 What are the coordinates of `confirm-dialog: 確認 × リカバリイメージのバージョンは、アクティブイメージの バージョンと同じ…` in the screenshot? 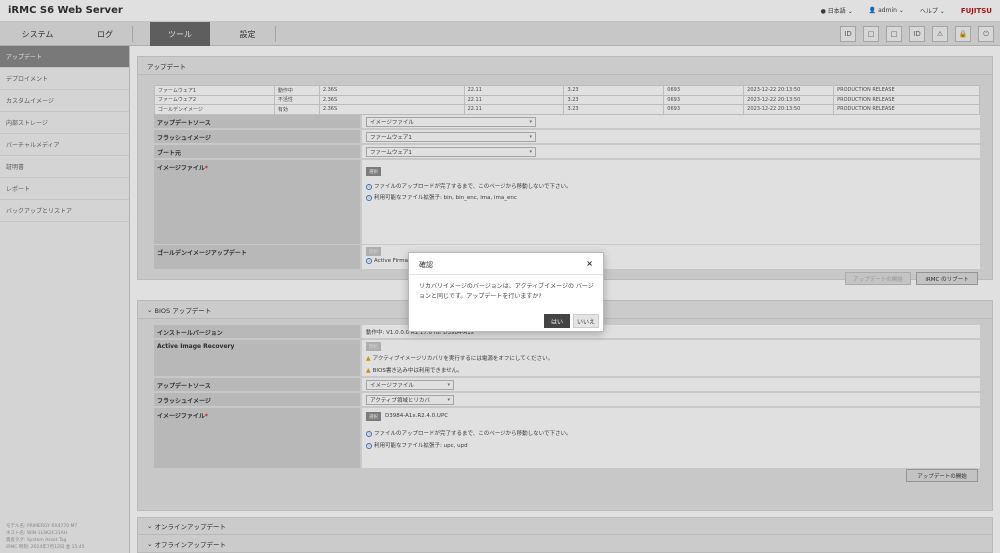 It's located at (506, 292).